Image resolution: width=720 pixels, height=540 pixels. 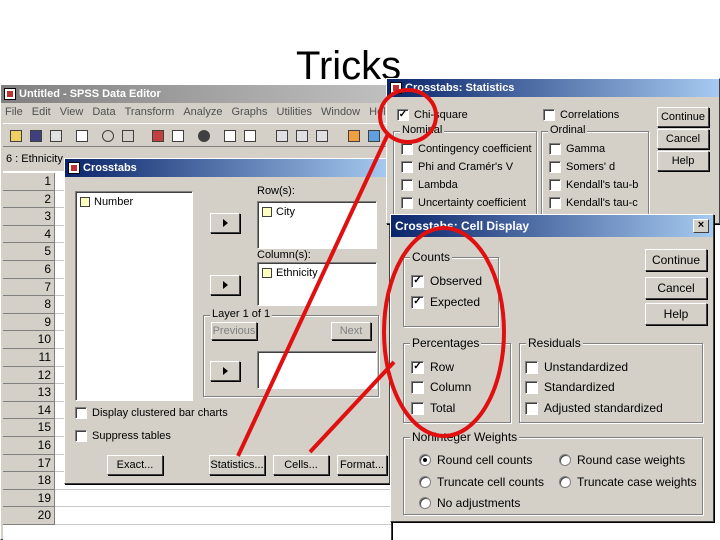 What do you see at coordinates (582, 167) in the screenshot?
I see `somers-d-checkbox: Somers' d` at bounding box center [582, 167].